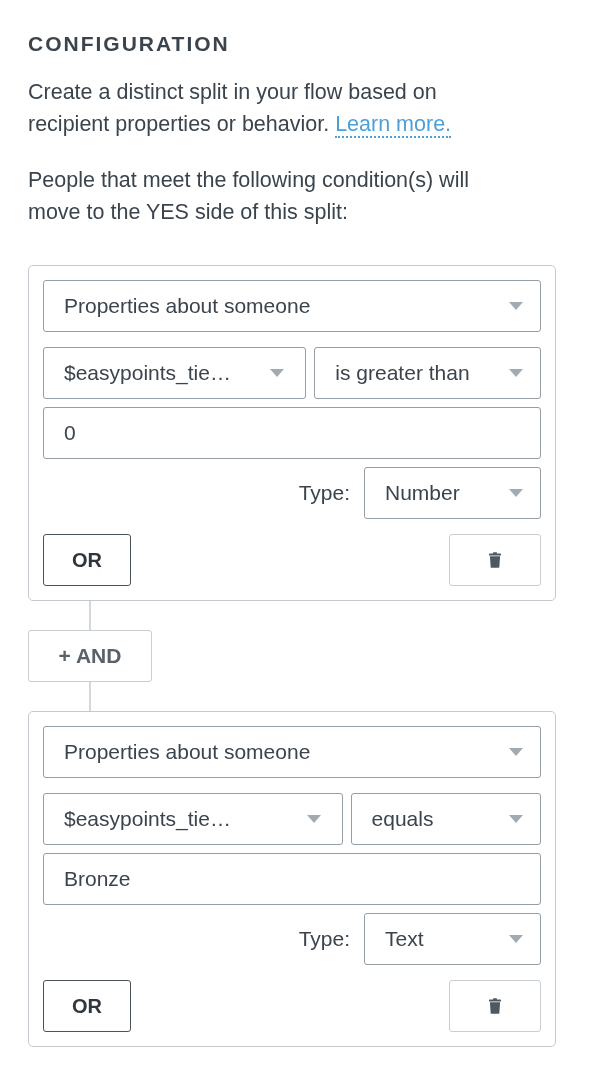 This screenshot has height=1068, width=602. Describe the element at coordinates (90, 656) in the screenshot. I see `and-button: + AND` at that location.